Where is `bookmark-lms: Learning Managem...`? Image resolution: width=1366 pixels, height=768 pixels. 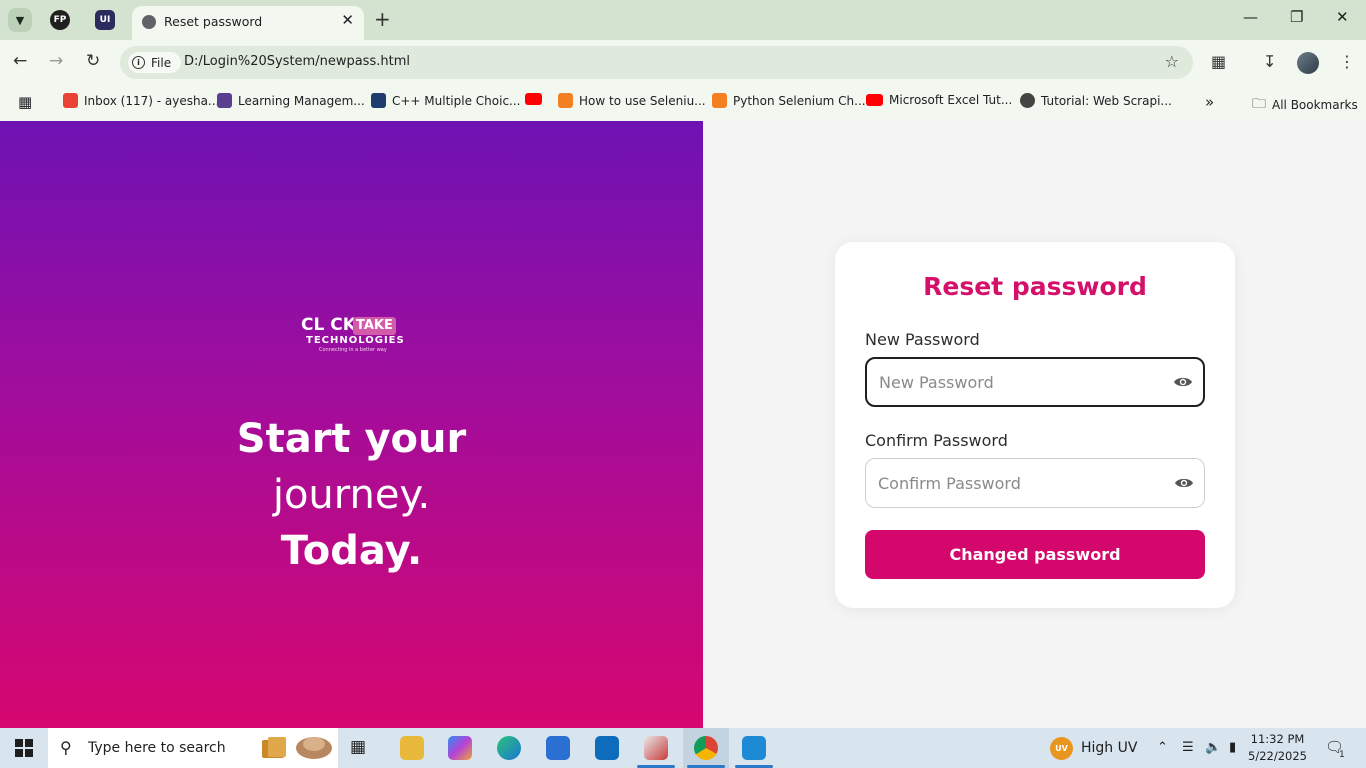
bookmark-lms: Learning Managem... is located at coordinates (291, 100).